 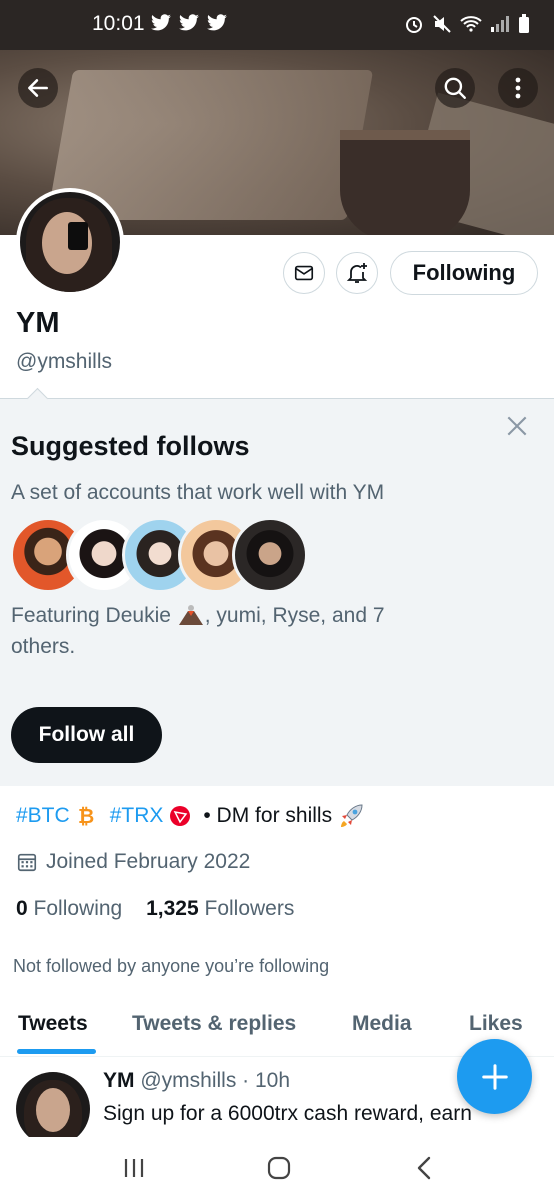 I want to click on status-system-icons, so click(x=467, y=24).